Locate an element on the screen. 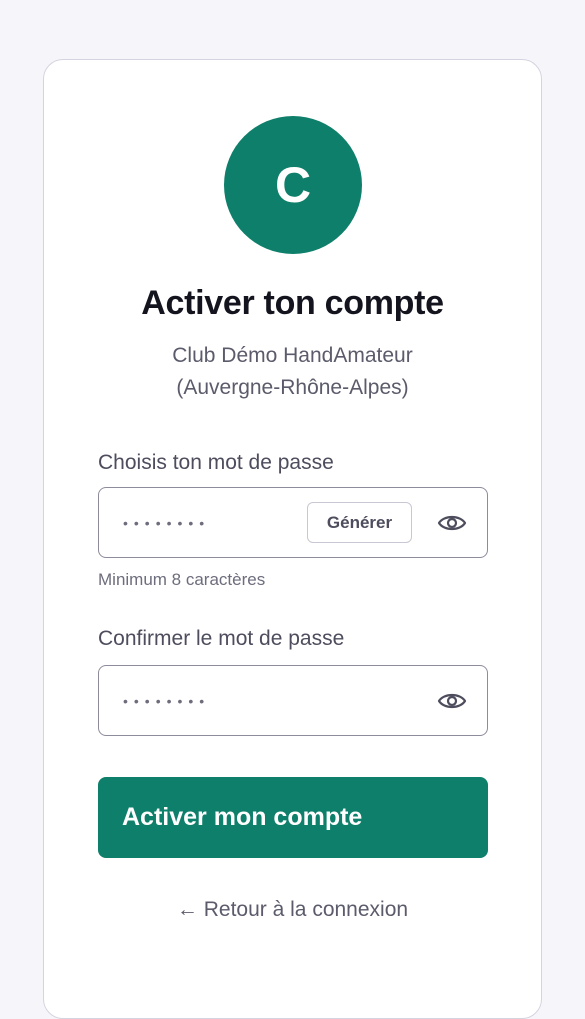 This screenshot has width=585, height=1019. activate-account-button: Activer mon compte is located at coordinates (293, 817).